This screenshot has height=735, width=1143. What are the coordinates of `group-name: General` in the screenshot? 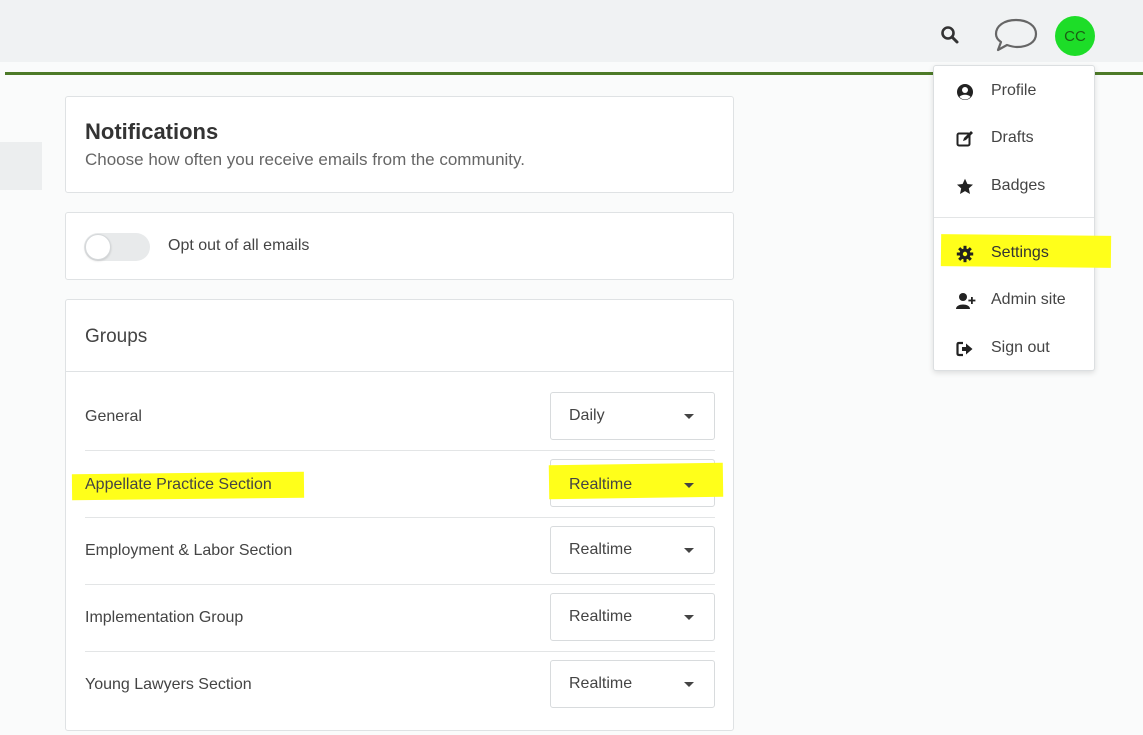 It's located at (113, 416).